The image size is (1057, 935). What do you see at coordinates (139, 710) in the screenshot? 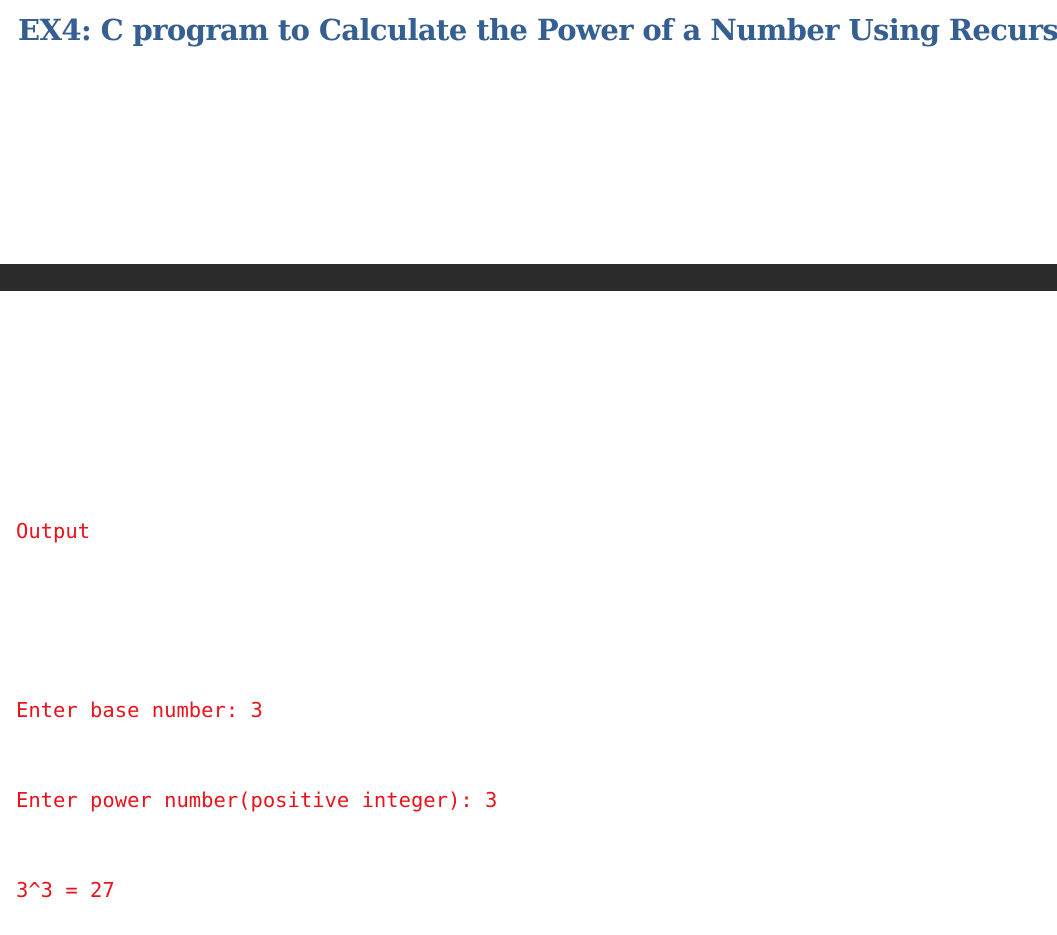
I see `output-line-base-prompt: Enter base number: 3` at bounding box center [139, 710].